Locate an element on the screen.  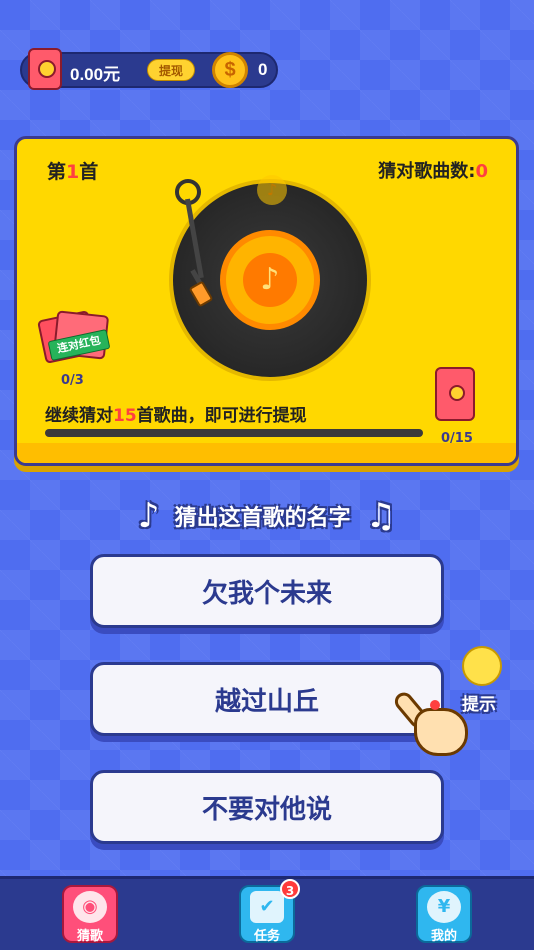
withdraw-hint: 继续猜对15首歌曲，即可进行提现 is located at coordinates (176, 413).